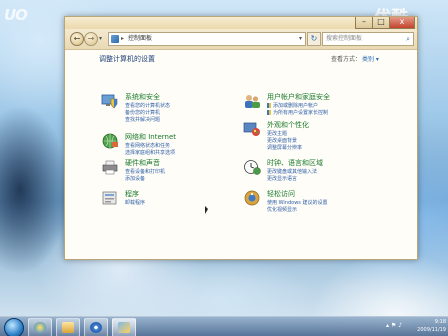 Image resolution: width=448 pixels, height=336 pixels. I want to click on maximize-button: □, so click(381, 23).